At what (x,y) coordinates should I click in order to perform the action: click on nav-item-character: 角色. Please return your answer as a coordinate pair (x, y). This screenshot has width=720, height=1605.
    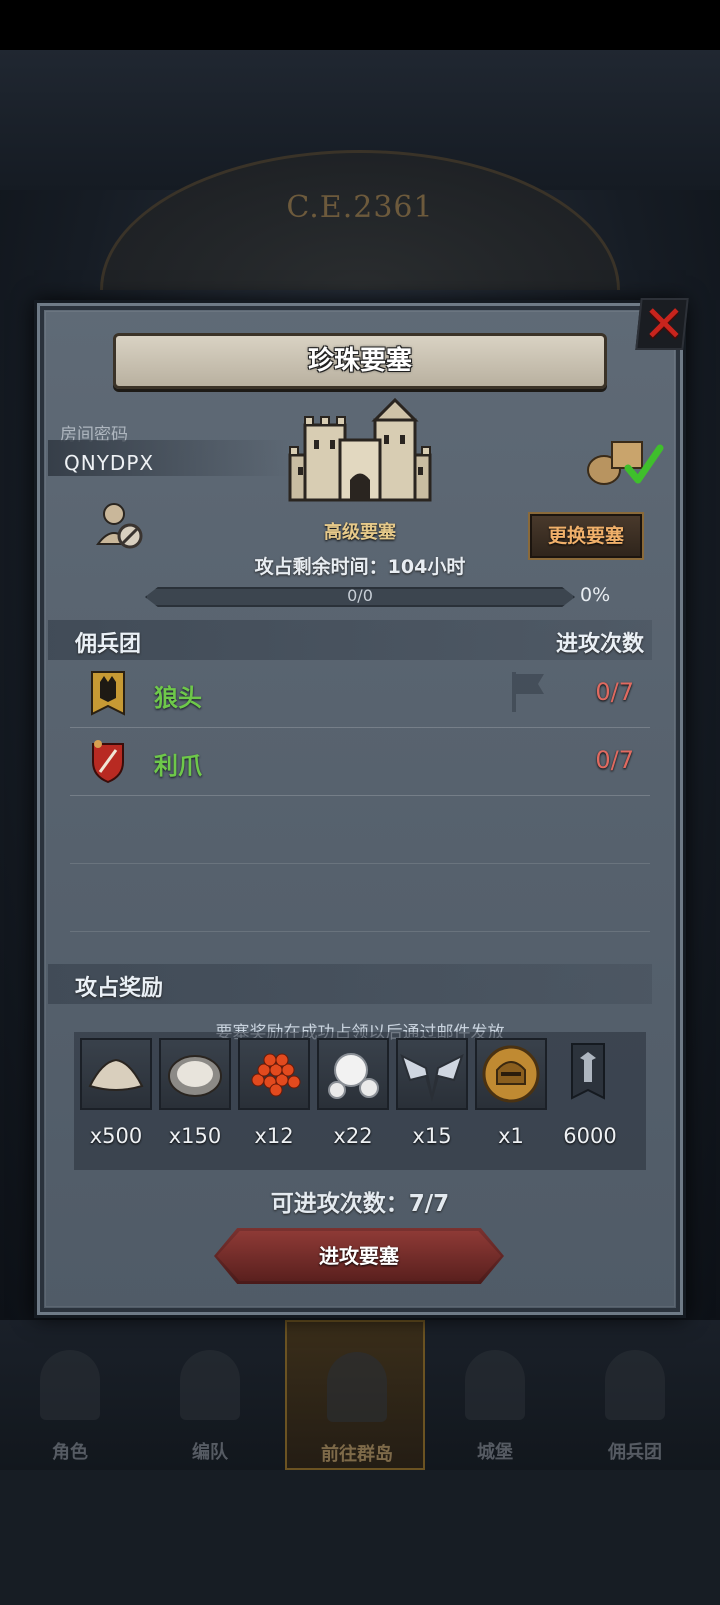
    Looking at the image, I should click on (70, 1395).